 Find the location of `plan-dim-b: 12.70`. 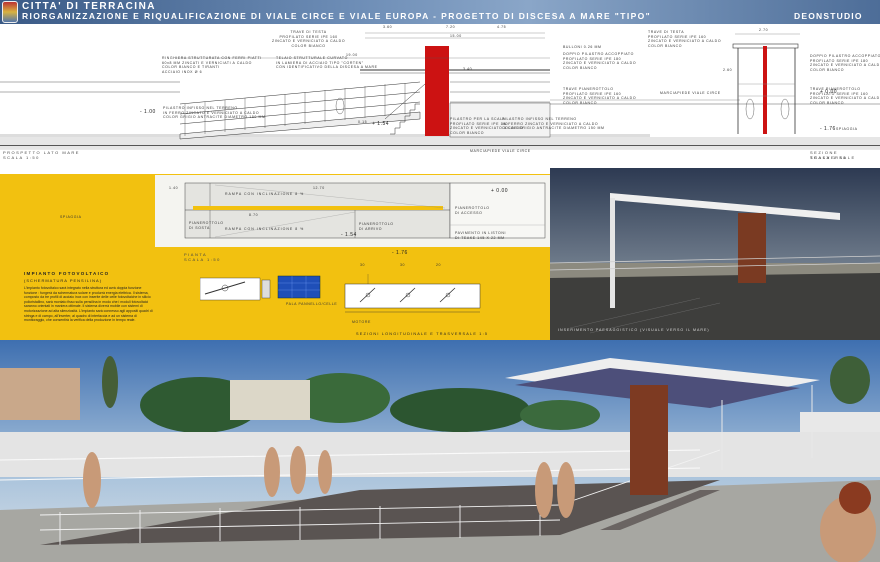

plan-dim-b: 12.70 is located at coordinates (319, 188).